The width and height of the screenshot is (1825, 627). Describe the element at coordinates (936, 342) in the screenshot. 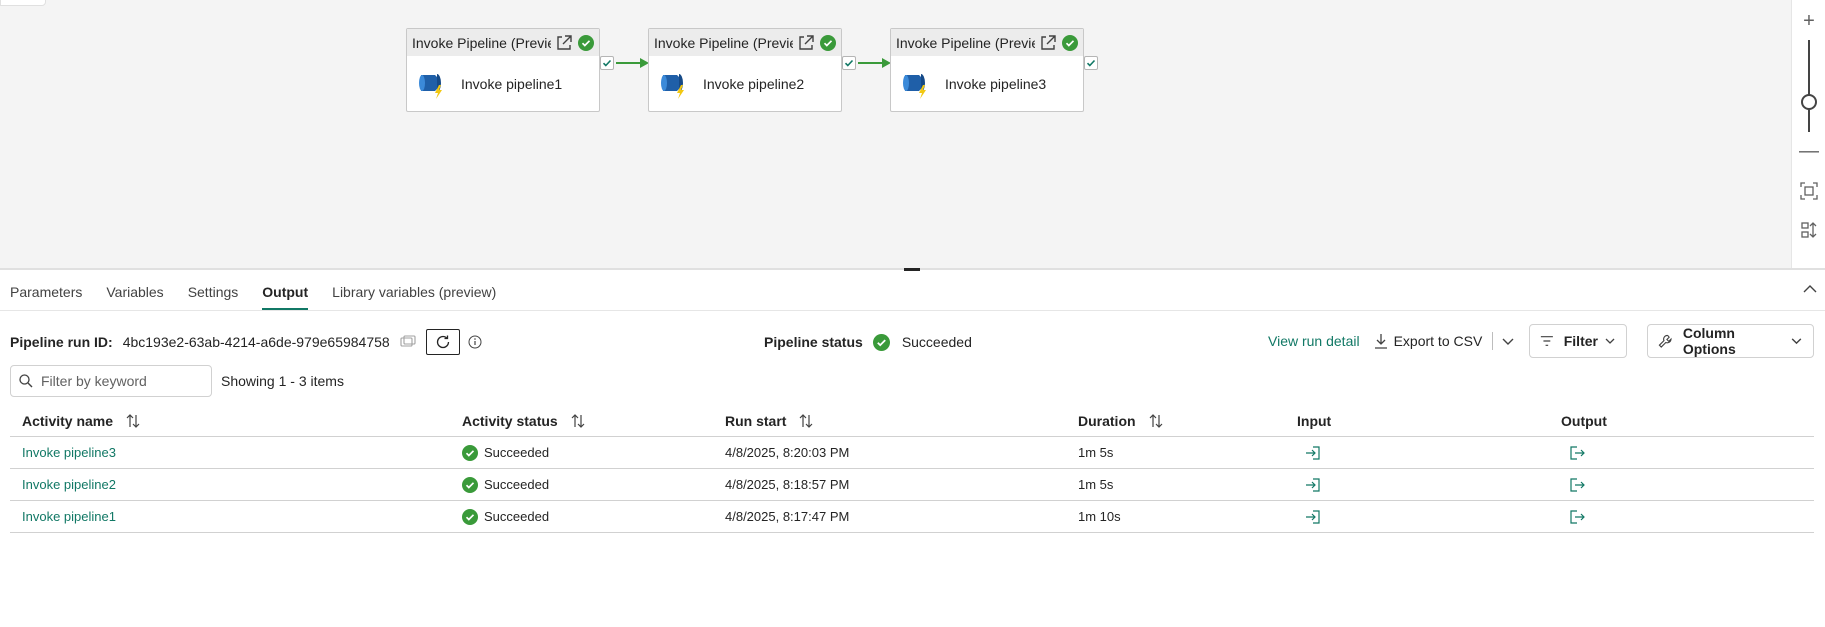

I see `pipeline-status-value: Succeeded` at that location.